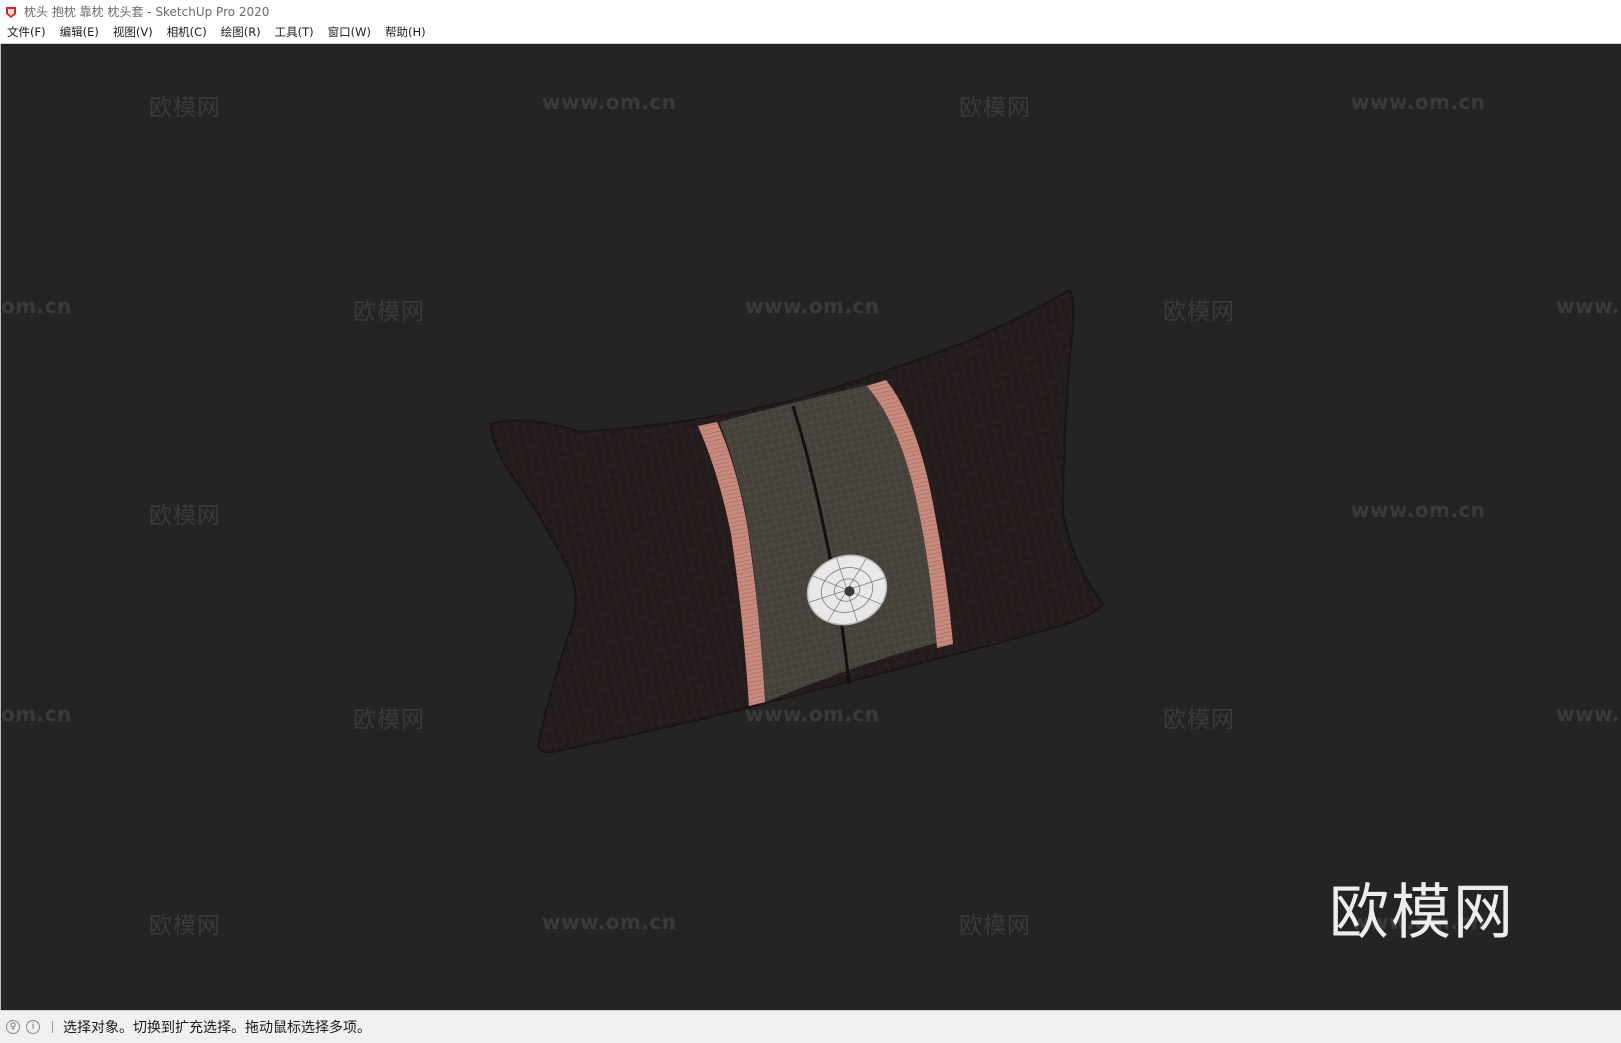 The width and height of the screenshot is (1621, 1043). Describe the element at coordinates (349, 32) in the screenshot. I see `menu-window: 窗口(W)` at that location.